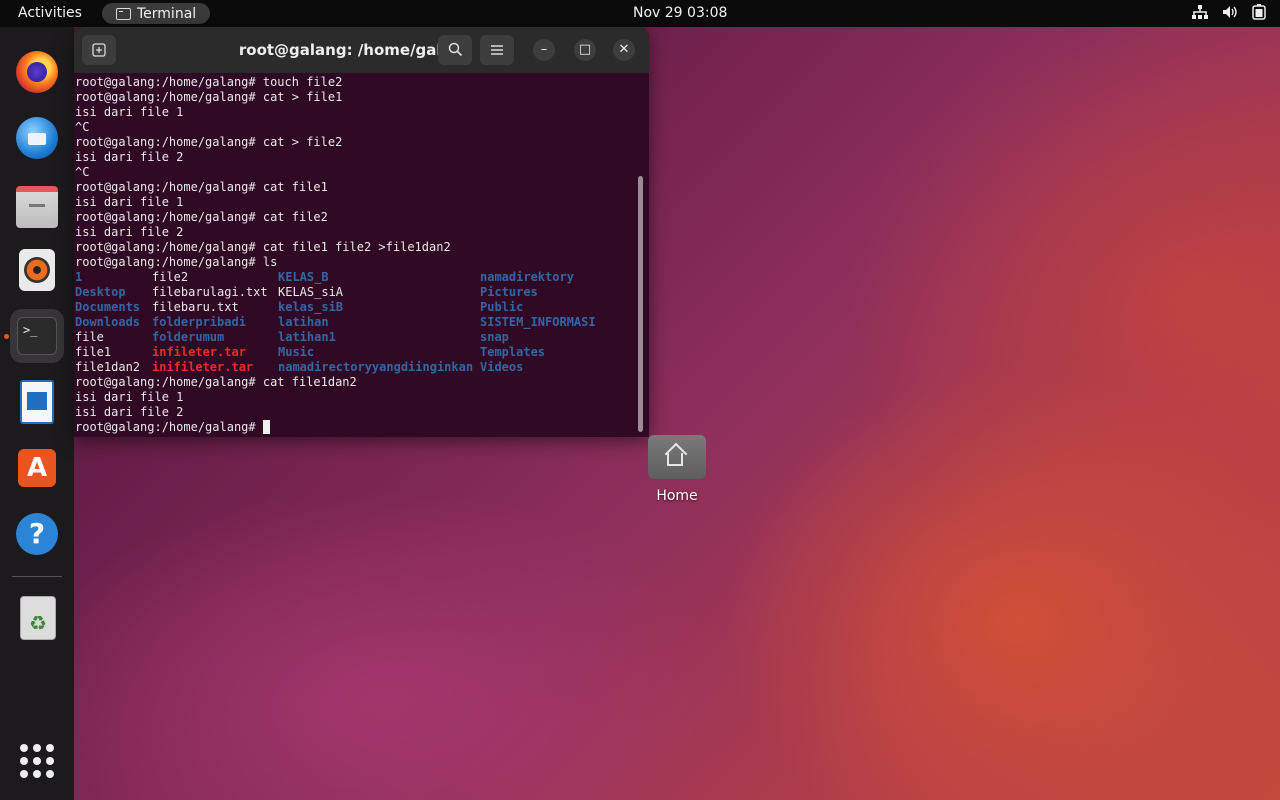 The image size is (1280, 800). I want to click on network-icon, so click(1200, 14).